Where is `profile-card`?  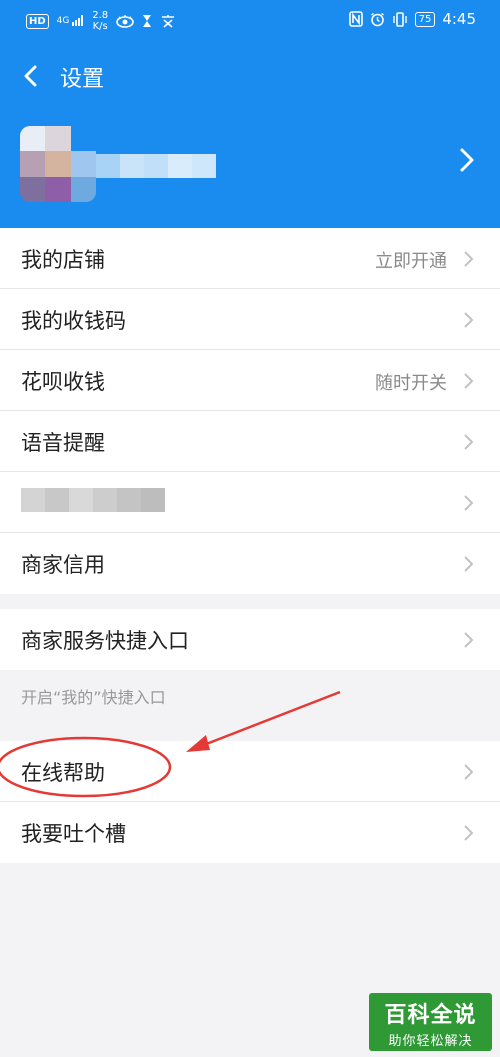 profile-card is located at coordinates (250, 163).